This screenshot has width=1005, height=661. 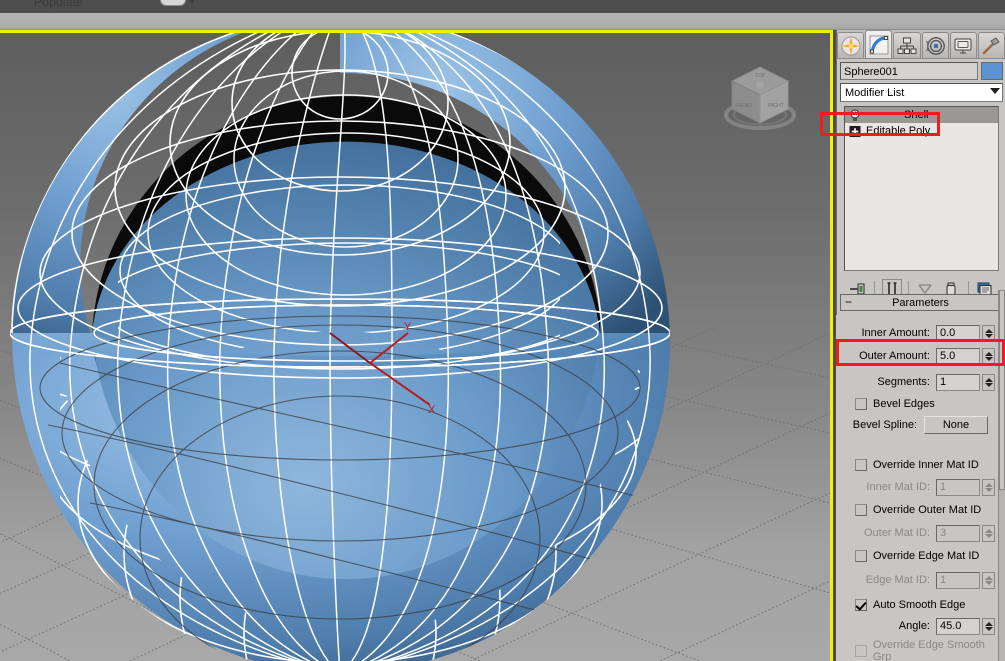 What do you see at coordinates (958, 333) in the screenshot?
I see `inner-amount-field: 0.0` at bounding box center [958, 333].